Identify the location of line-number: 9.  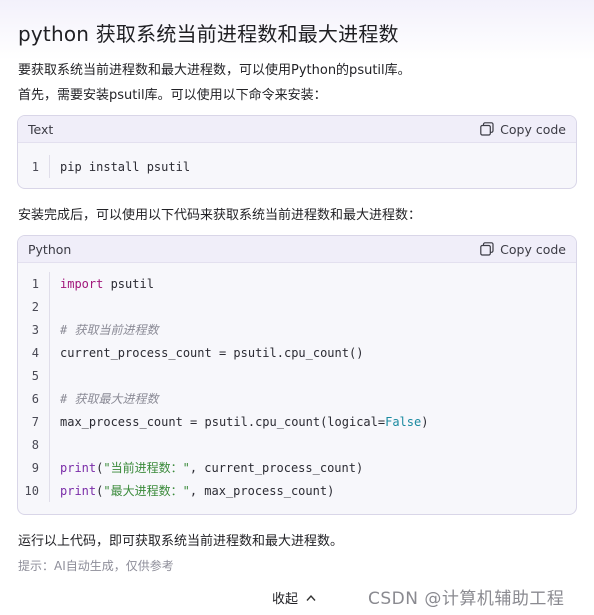
(34, 467).